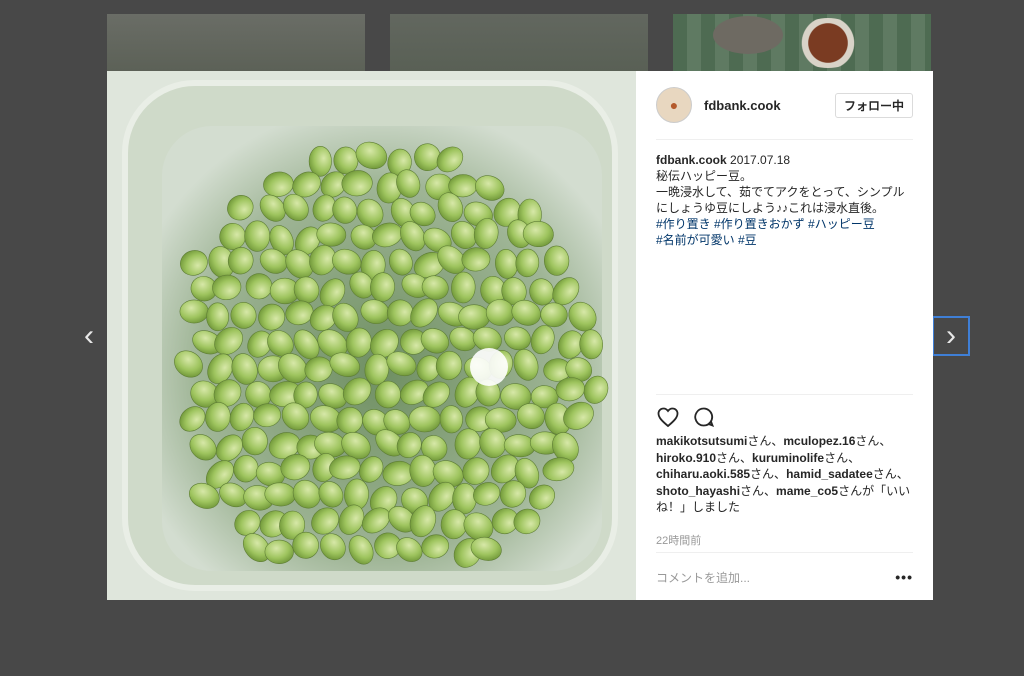 The image size is (1024, 676). I want to click on like-user: mculopez.16, so click(819, 441).